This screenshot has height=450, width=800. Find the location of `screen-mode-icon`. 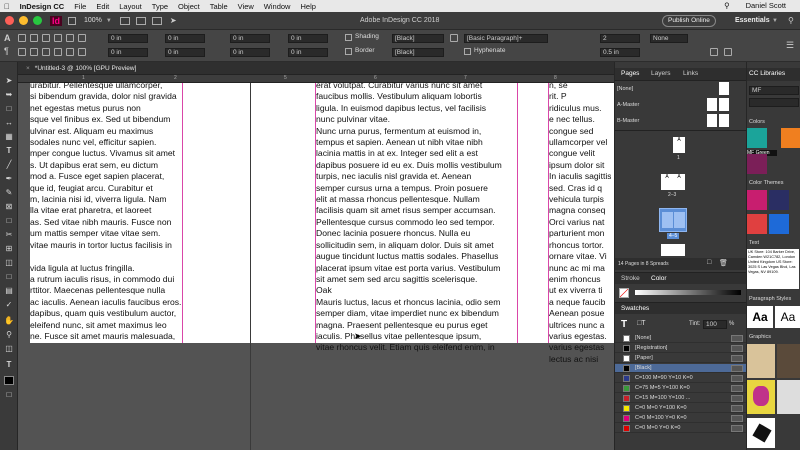

screen-mode-icon is located at coordinates (140, 20).